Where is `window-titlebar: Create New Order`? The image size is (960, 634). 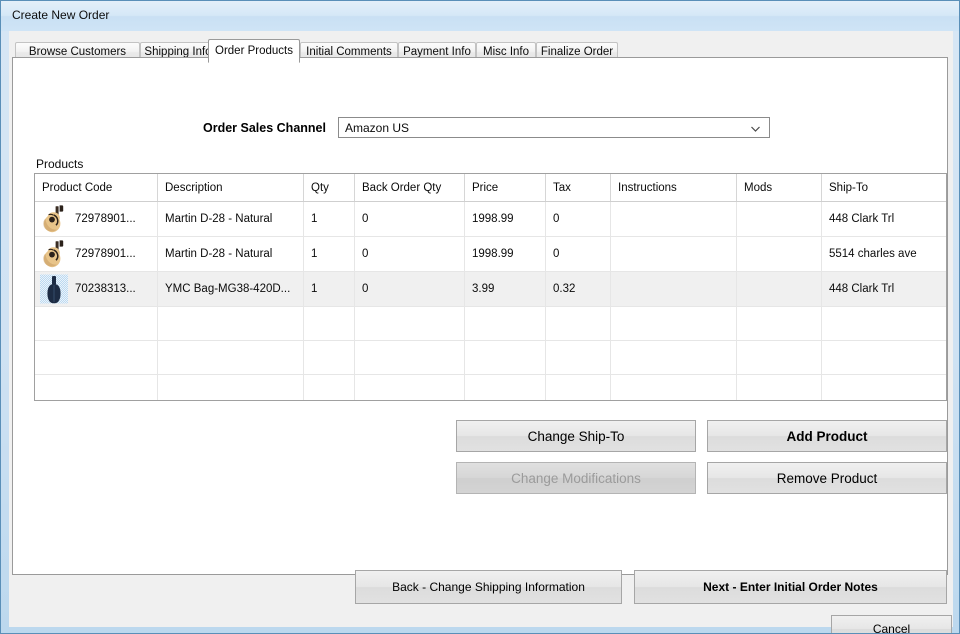
window-titlebar: Create New Order is located at coordinates (480, 16).